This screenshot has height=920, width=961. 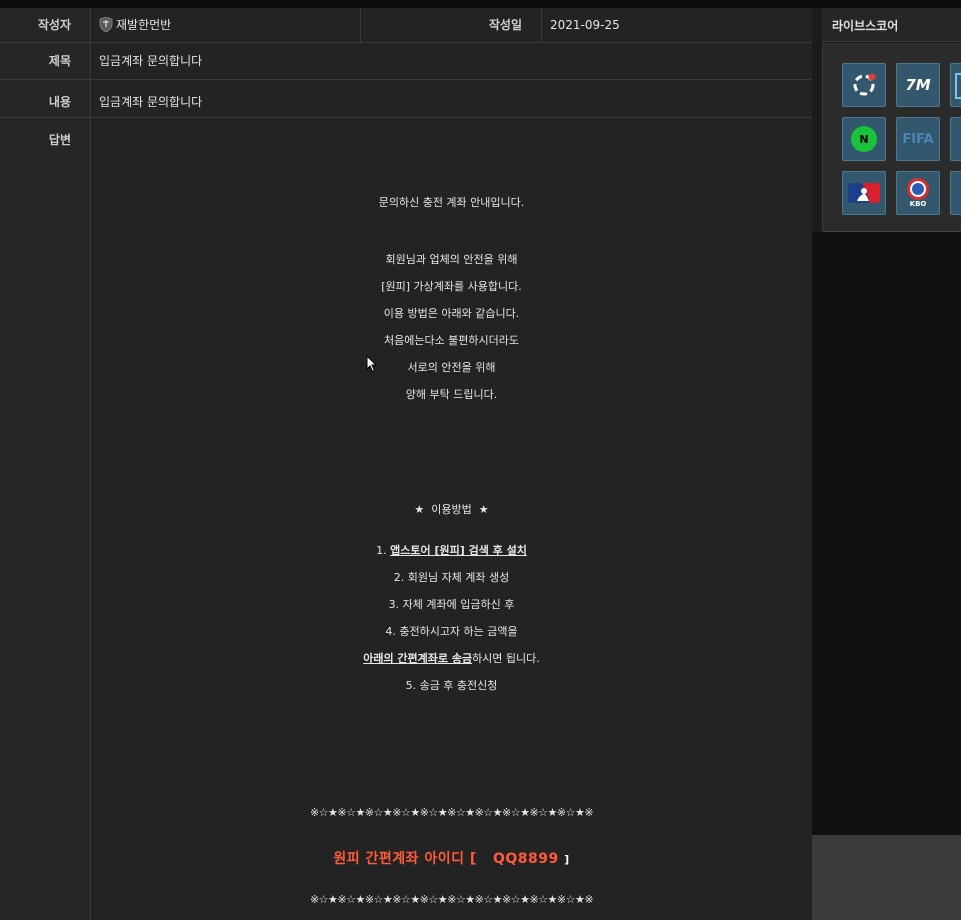 I want to click on shield-icon, so click(x=106, y=24).